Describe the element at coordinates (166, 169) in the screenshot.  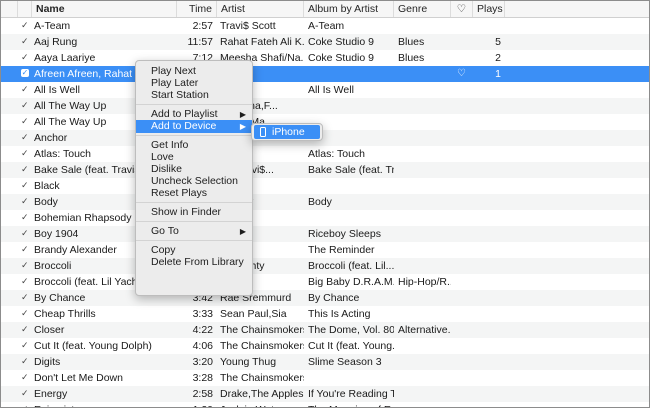
I see `menu-item-label: Dislike` at that location.